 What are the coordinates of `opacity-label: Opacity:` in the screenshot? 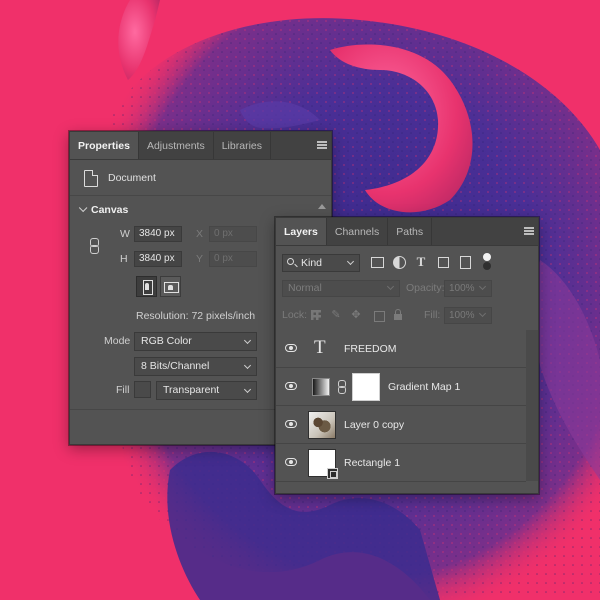 It's located at (425, 288).